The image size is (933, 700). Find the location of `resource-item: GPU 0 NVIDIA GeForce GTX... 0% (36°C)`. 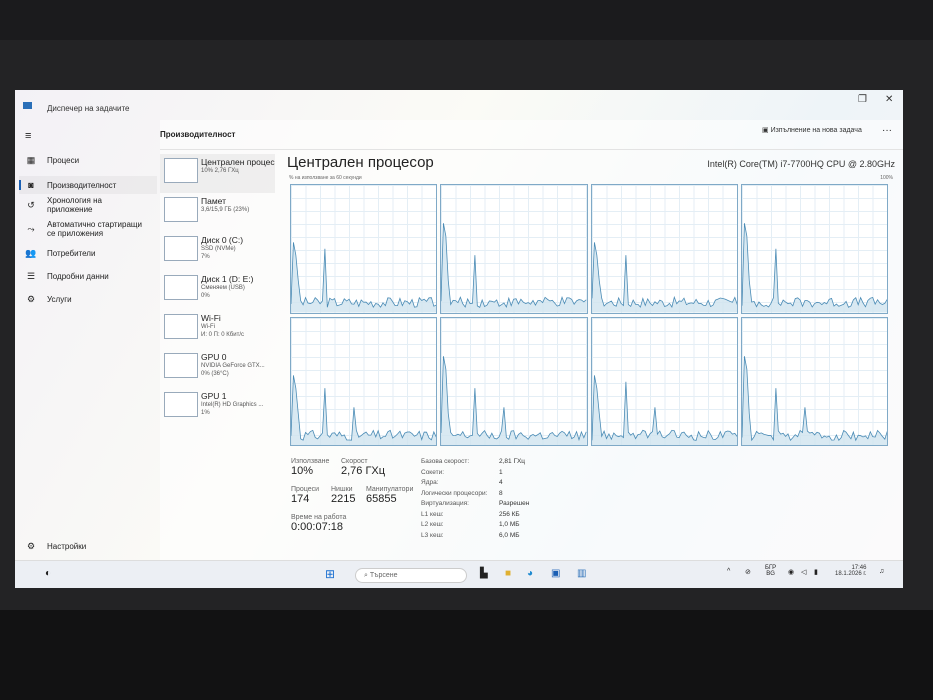

resource-item: GPU 0 NVIDIA GeForce GTX... 0% (36°C) is located at coordinates (217, 368).